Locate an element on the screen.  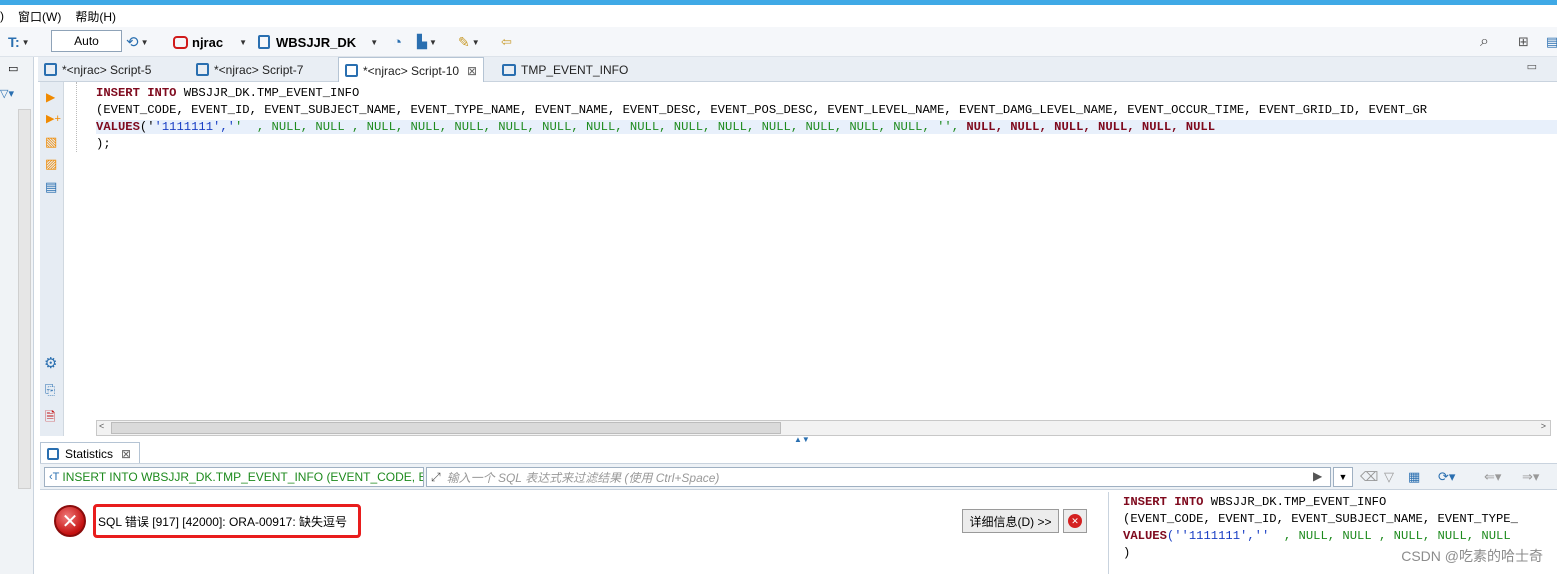
indent-guide is located at coordinates (76, 117).